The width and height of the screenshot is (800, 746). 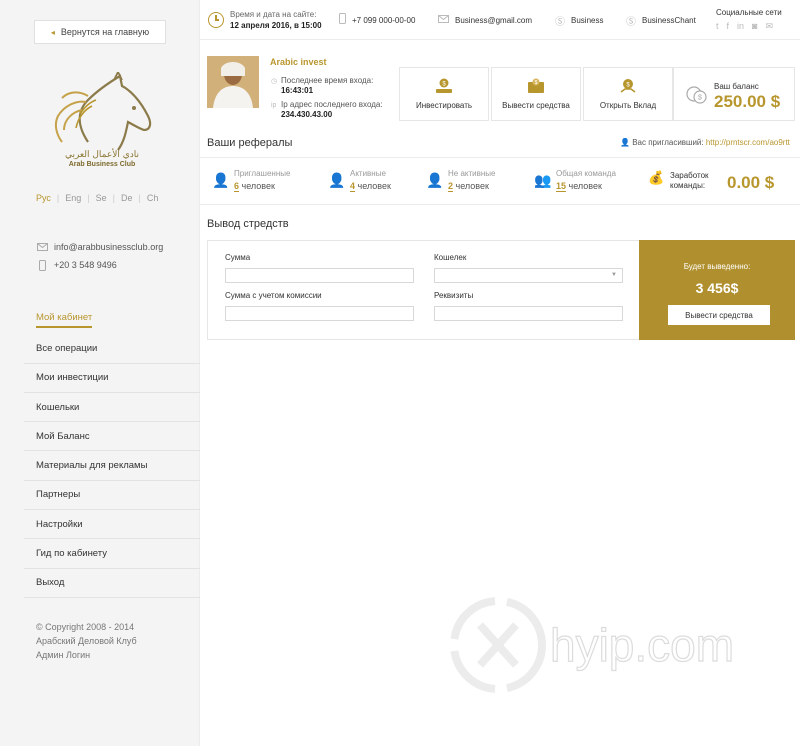 I want to click on instagram-icon: ◙, so click(x=754, y=26).